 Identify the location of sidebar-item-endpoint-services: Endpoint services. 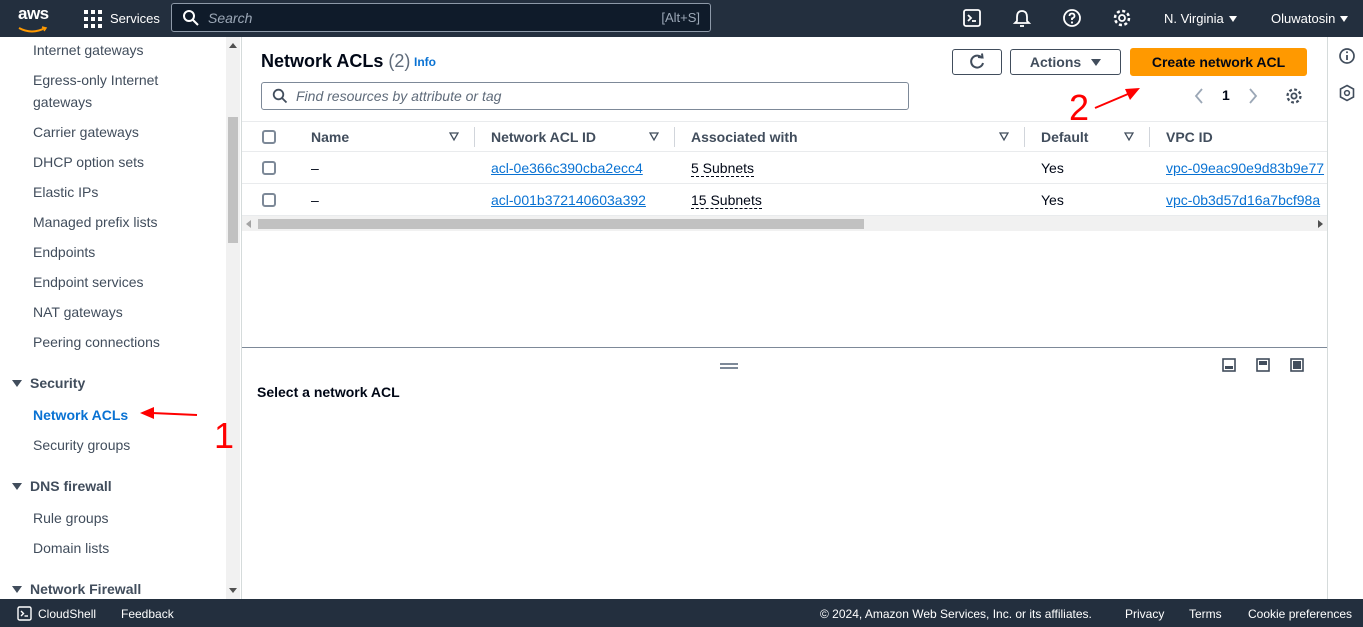
(88, 282).